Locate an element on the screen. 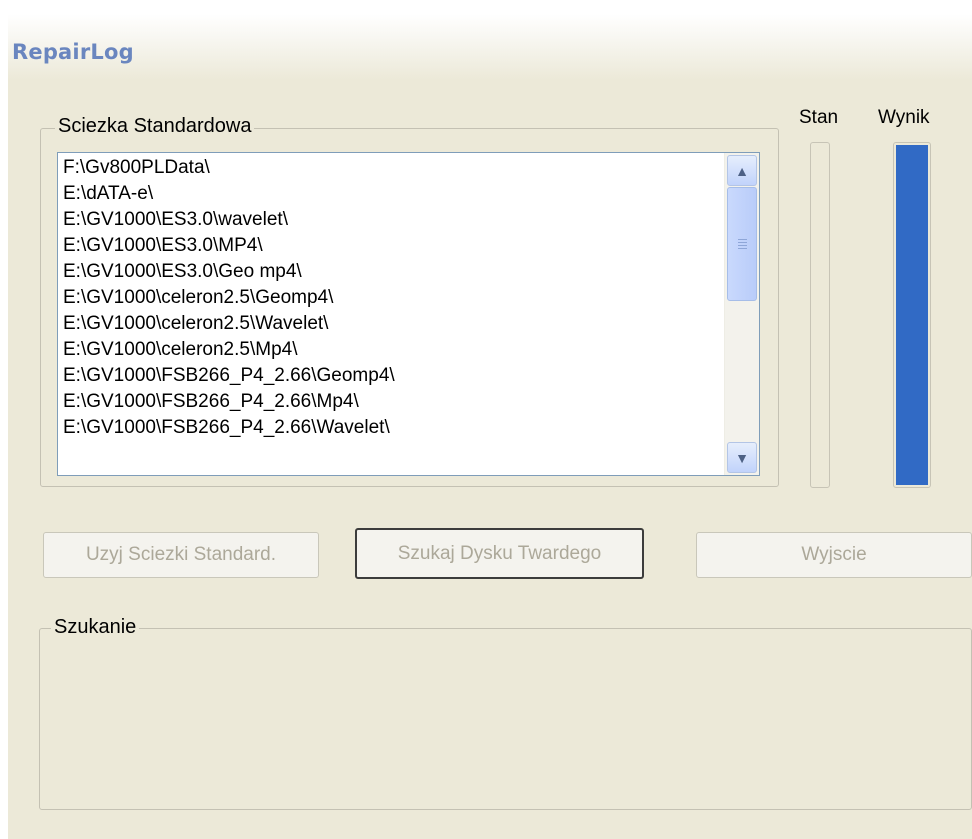 The width and height of the screenshot is (972, 839). standard-path-legend: Sciezka Standardowa is located at coordinates (155, 126).